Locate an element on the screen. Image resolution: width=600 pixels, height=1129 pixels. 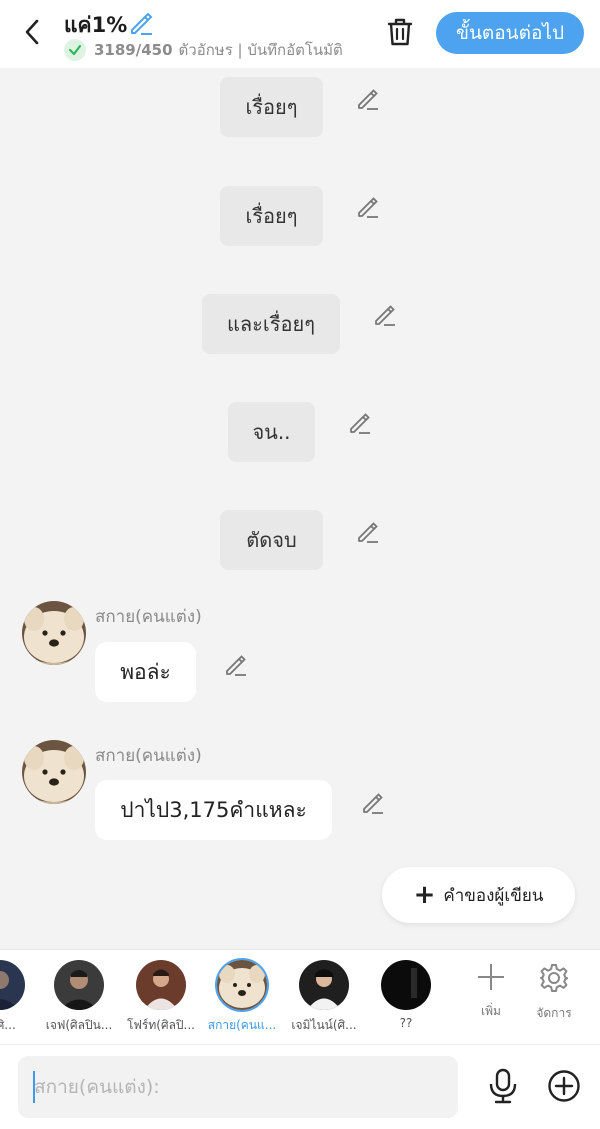
author-note-label: คำของผู้เขียน is located at coordinates (493, 895).